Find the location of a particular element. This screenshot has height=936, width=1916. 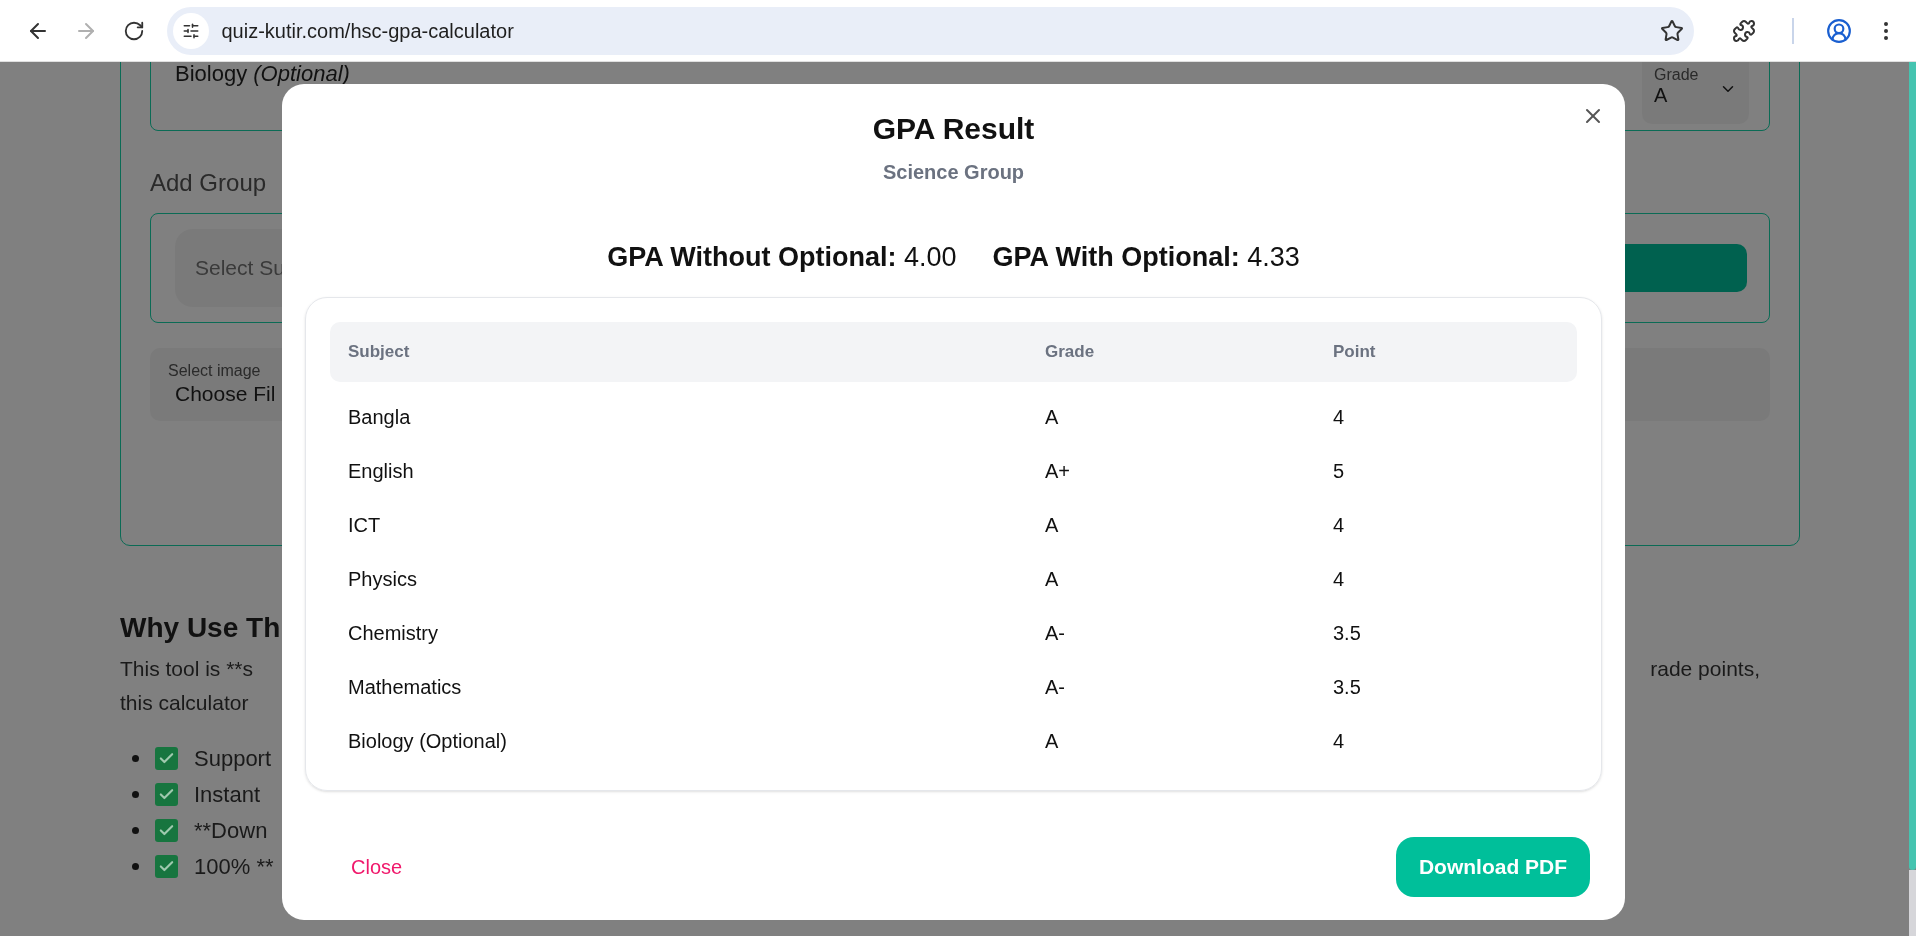

extensions-icon is located at coordinates (1744, 30).